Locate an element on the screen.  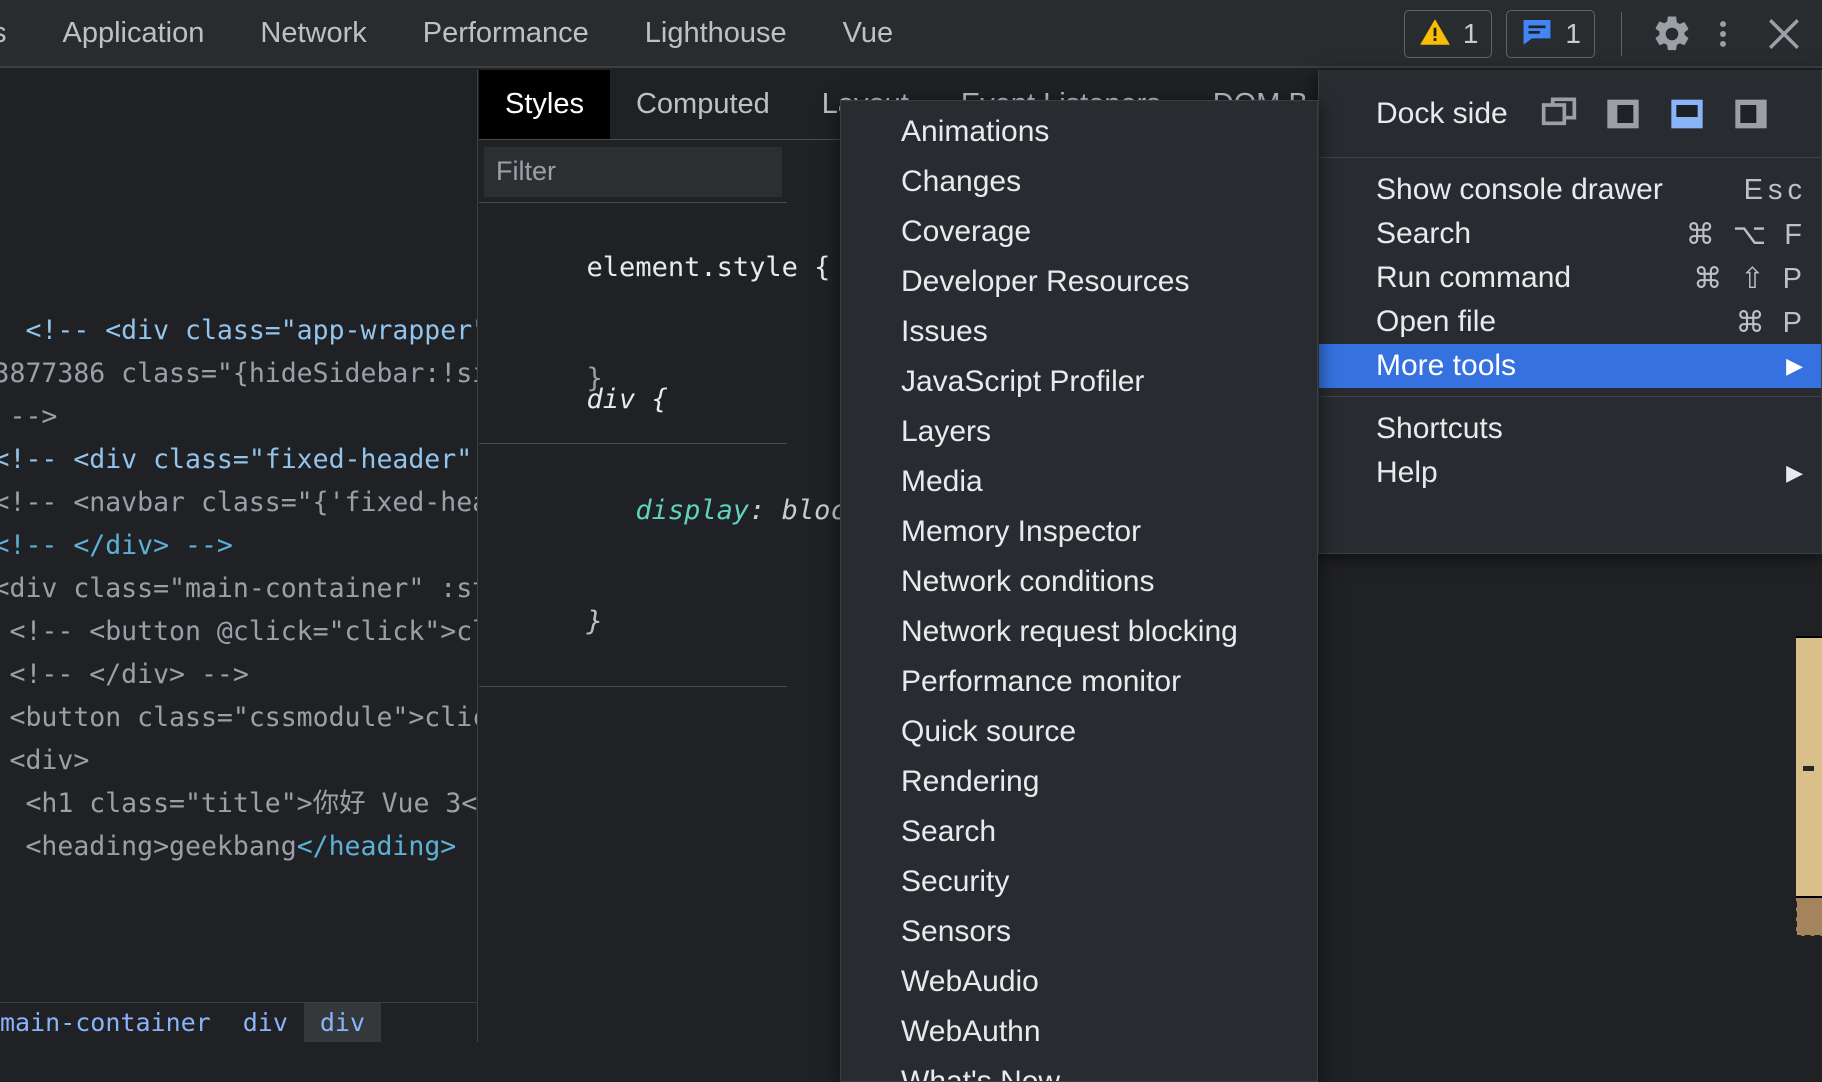
menu-item-search: Search ⌘ ⌥ F is located at coordinates (1570, 234).